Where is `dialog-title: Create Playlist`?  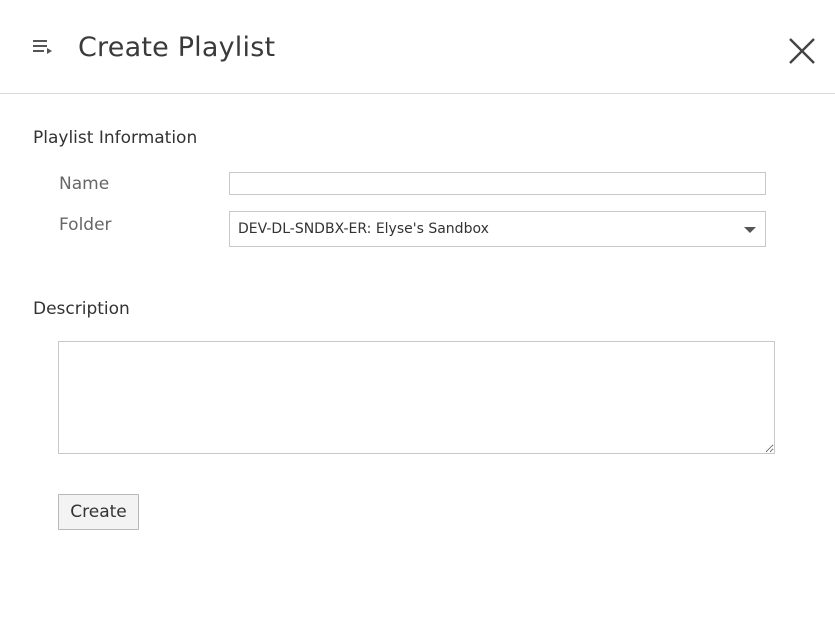 dialog-title: Create Playlist is located at coordinates (177, 47).